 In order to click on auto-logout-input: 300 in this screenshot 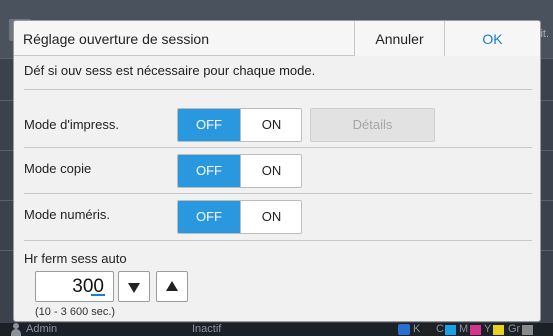, I will do `click(74, 286)`.